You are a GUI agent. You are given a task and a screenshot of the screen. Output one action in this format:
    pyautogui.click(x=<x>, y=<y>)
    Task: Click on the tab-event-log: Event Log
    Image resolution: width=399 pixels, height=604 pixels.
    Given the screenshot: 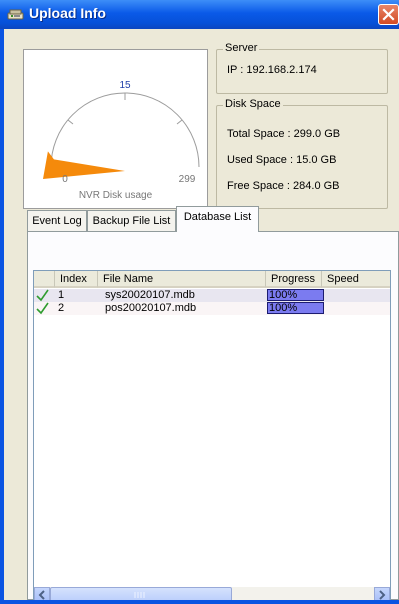 What is the action you would take?
    pyautogui.click(x=57, y=220)
    